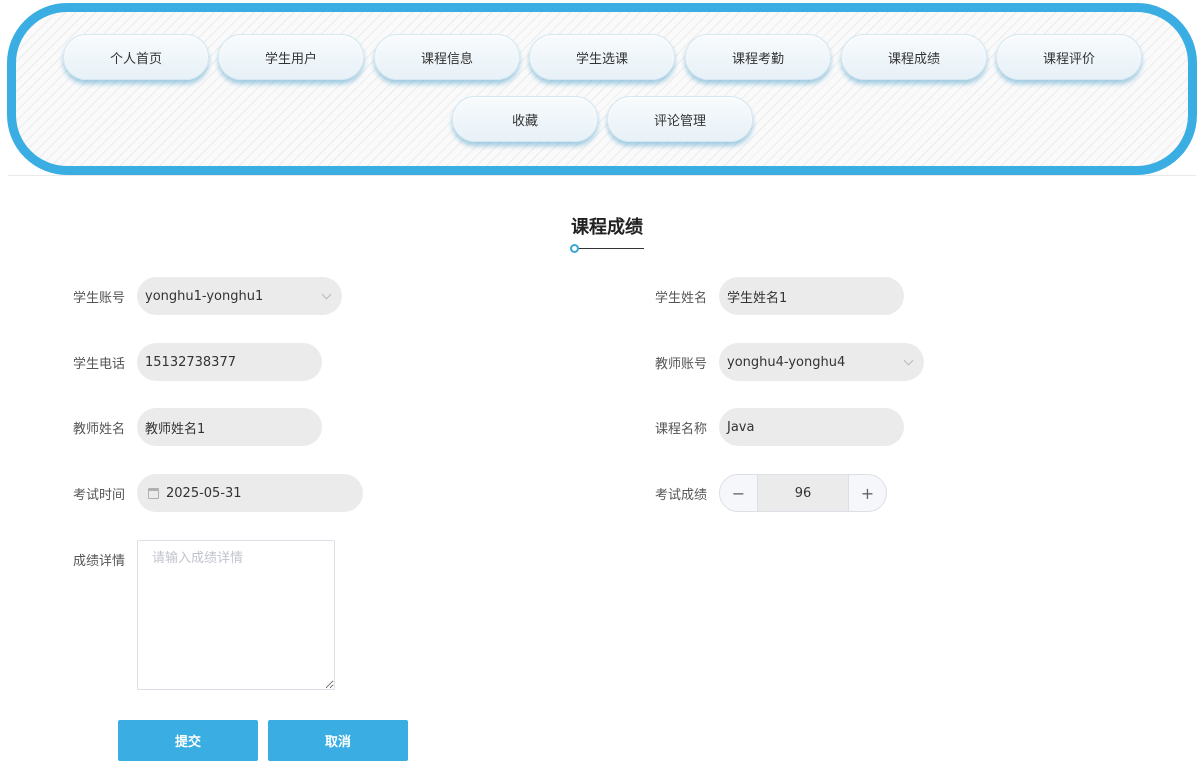  What do you see at coordinates (99, 364) in the screenshot?
I see `student-phone-label: 学生电话` at bounding box center [99, 364].